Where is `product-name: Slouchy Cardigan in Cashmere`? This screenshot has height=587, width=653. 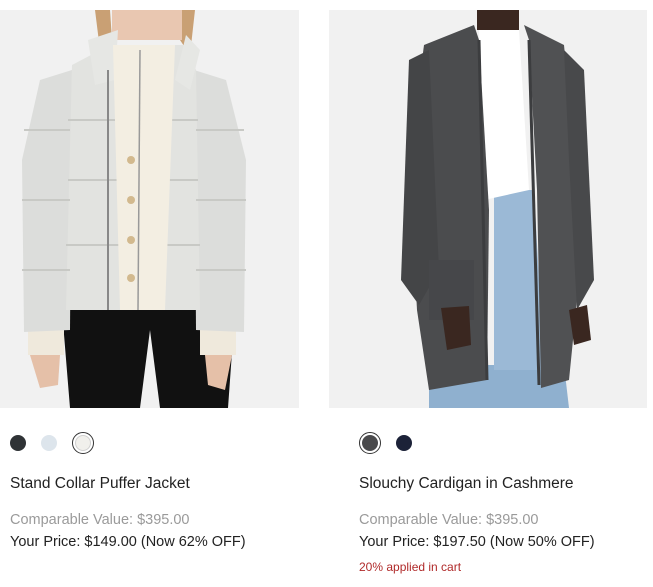
product-name: Slouchy Cardigan in Cashmere is located at coordinates (466, 484).